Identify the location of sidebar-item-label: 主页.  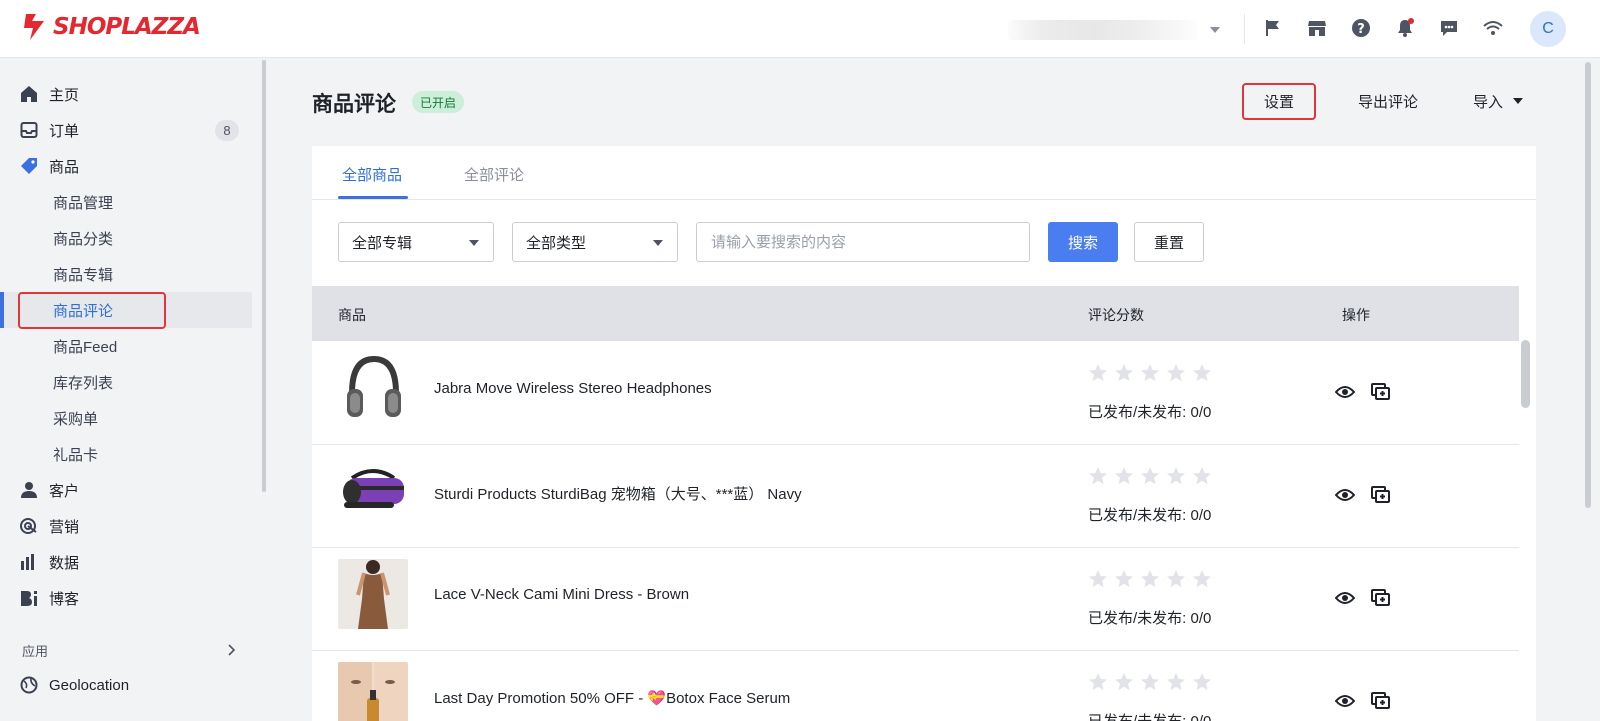
(64, 95).